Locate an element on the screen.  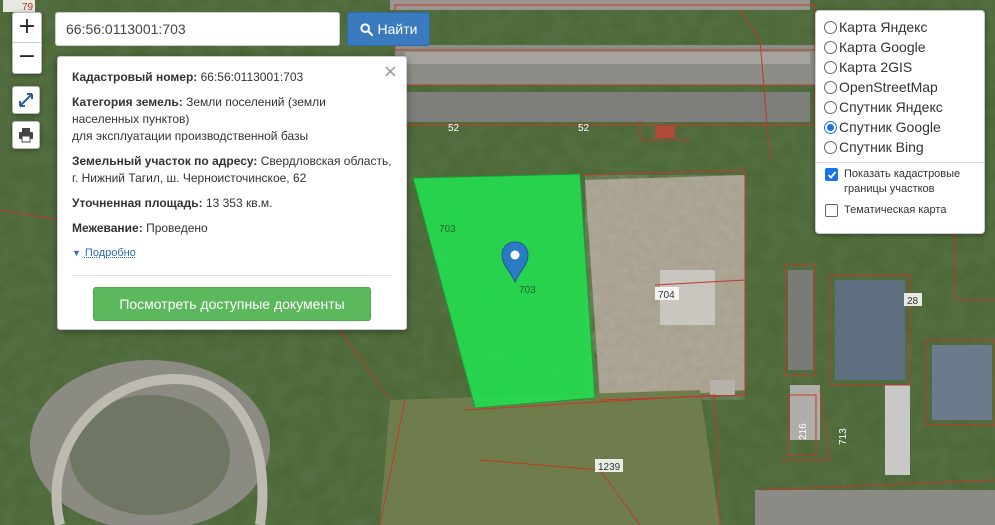
parcel-label-703b: 703 is located at coordinates (527, 290).